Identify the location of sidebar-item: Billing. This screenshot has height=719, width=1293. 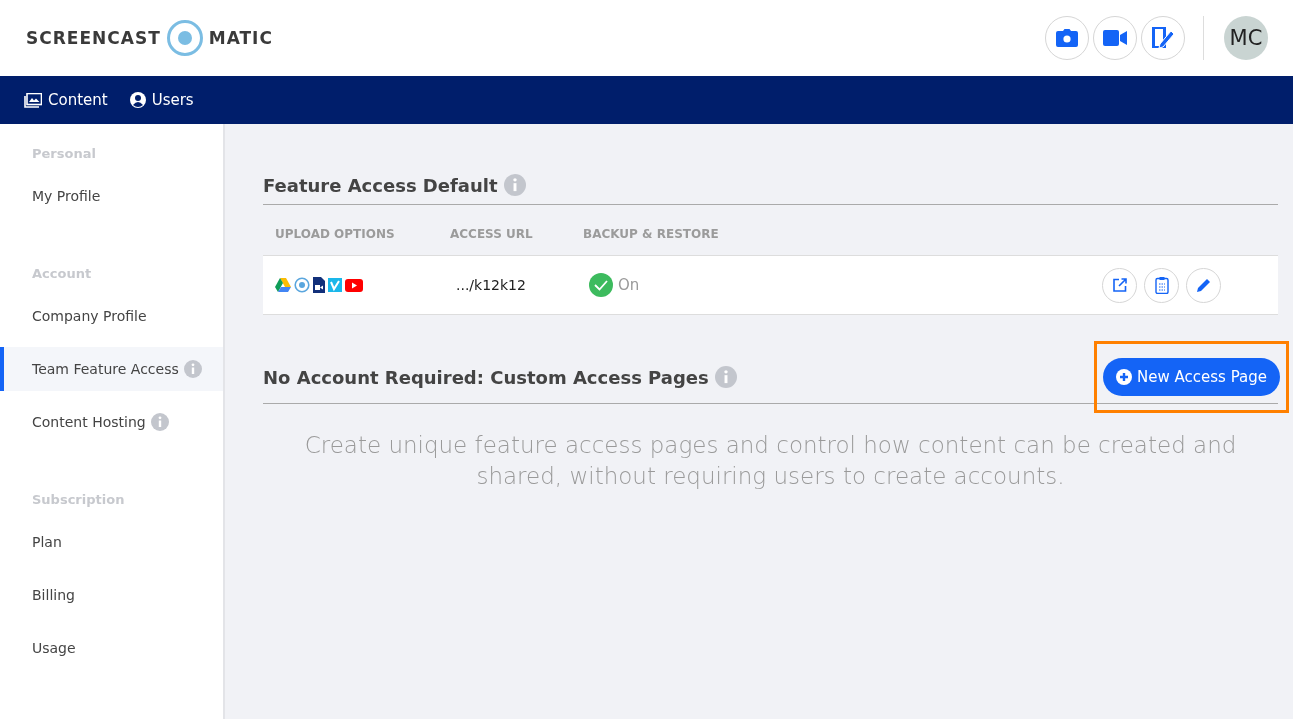
(111, 595).